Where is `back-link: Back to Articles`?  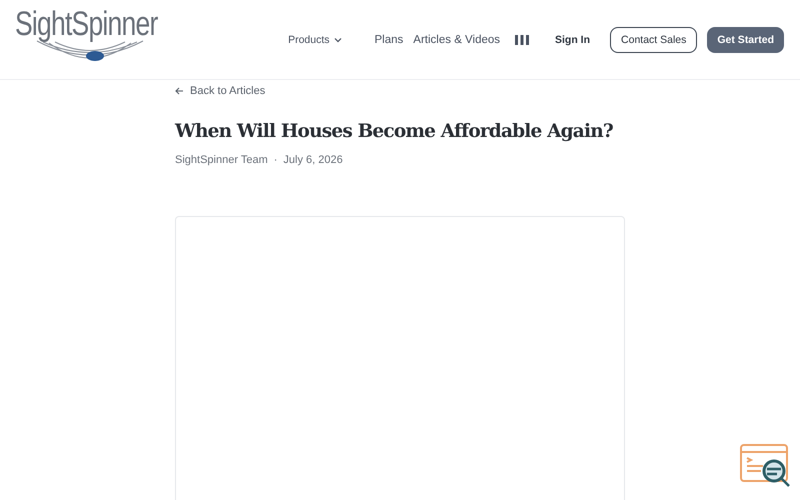
back-link: Back to Articles is located at coordinates (220, 91).